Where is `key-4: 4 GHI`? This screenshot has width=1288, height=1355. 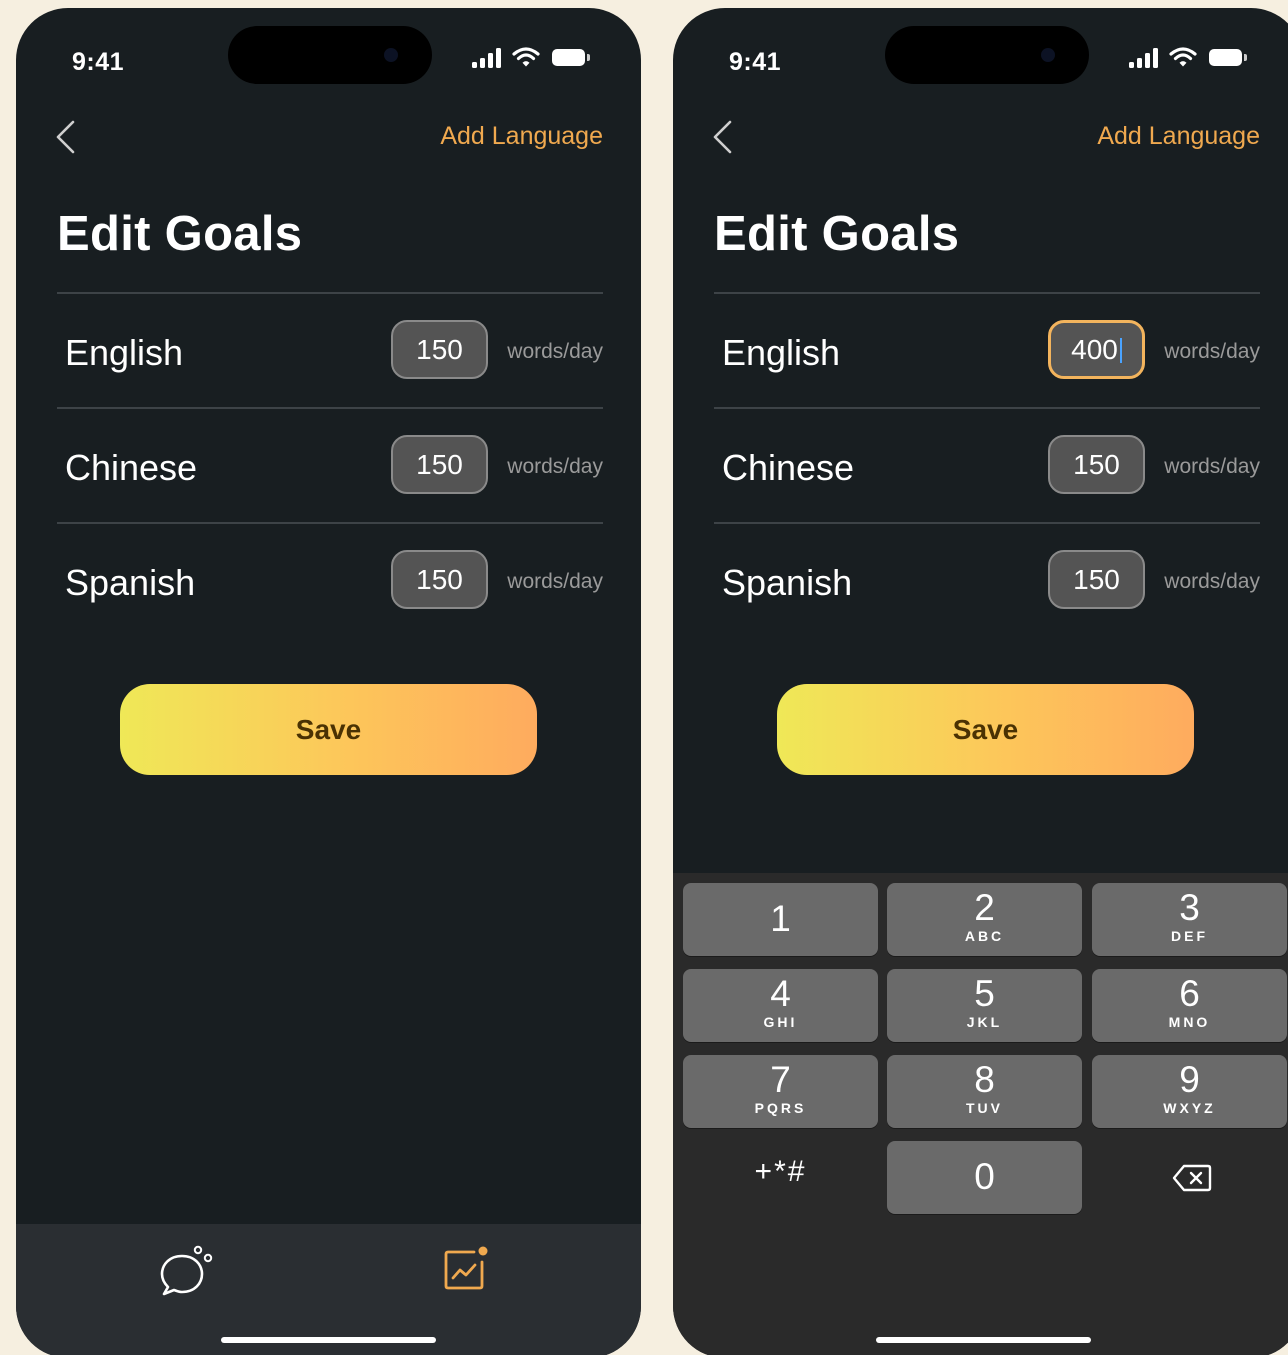 key-4: 4 GHI is located at coordinates (780, 1005).